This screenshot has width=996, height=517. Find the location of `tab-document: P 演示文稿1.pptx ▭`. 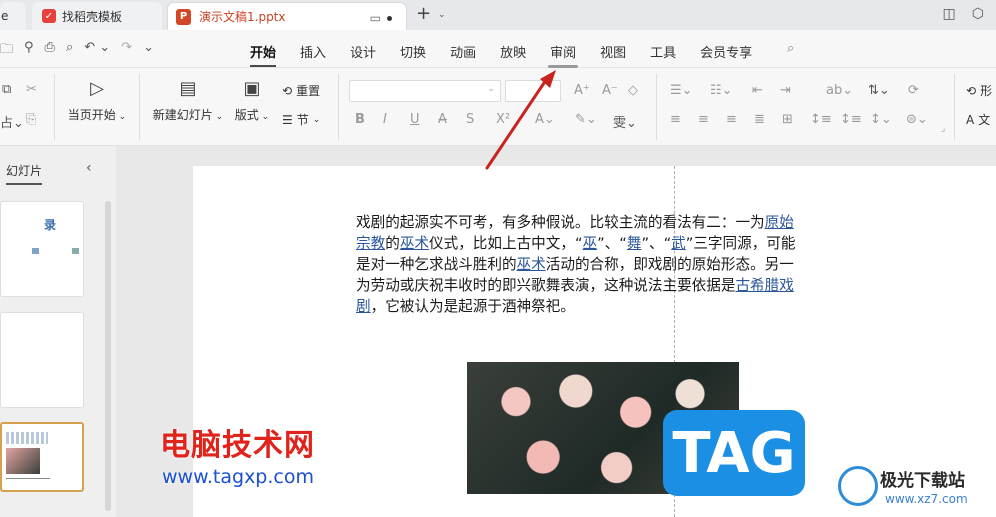

tab-document: P 演示文稿1.pptx ▭ is located at coordinates (287, 16).